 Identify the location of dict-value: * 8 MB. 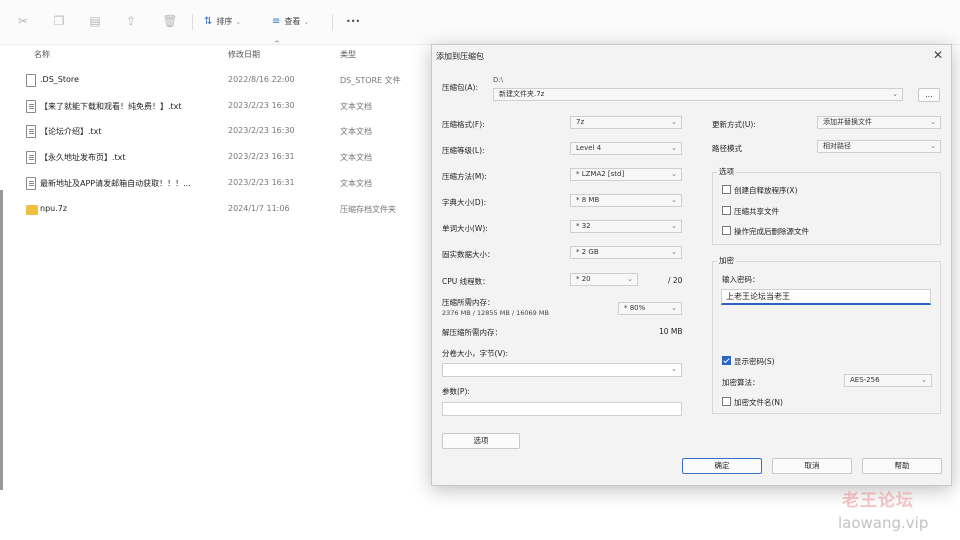
(588, 200).